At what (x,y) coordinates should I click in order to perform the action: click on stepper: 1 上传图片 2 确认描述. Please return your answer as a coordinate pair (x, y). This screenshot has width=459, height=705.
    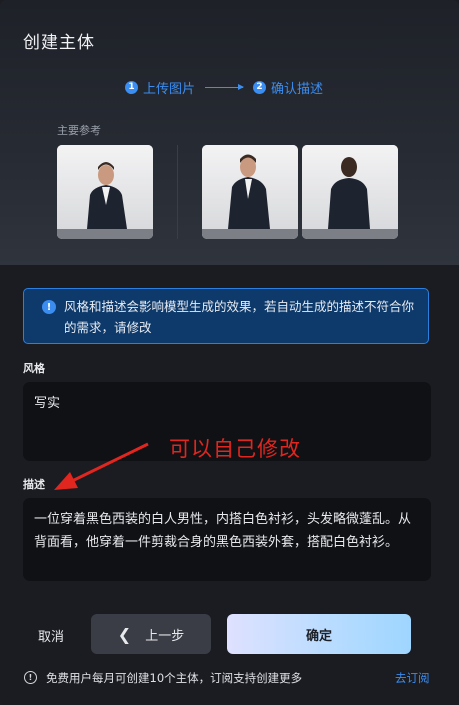
    Looking at the image, I should click on (224, 87).